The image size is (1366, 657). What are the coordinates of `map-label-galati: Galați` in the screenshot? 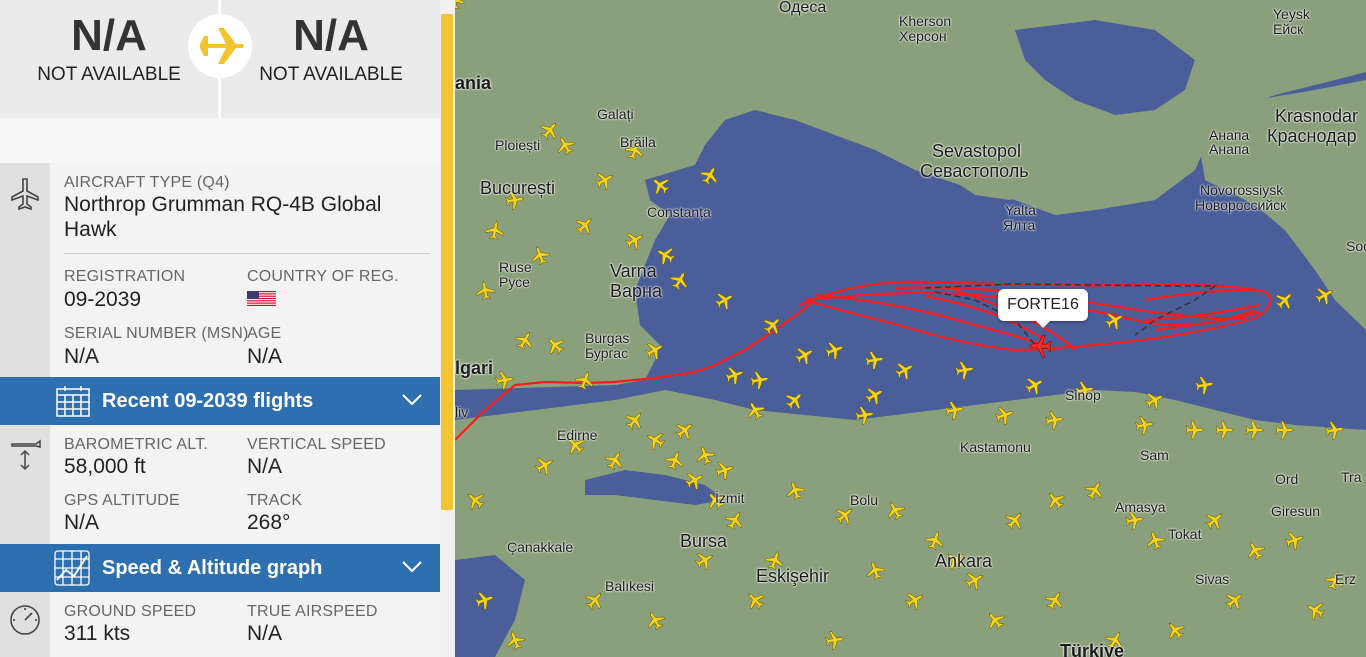 It's located at (615, 114).